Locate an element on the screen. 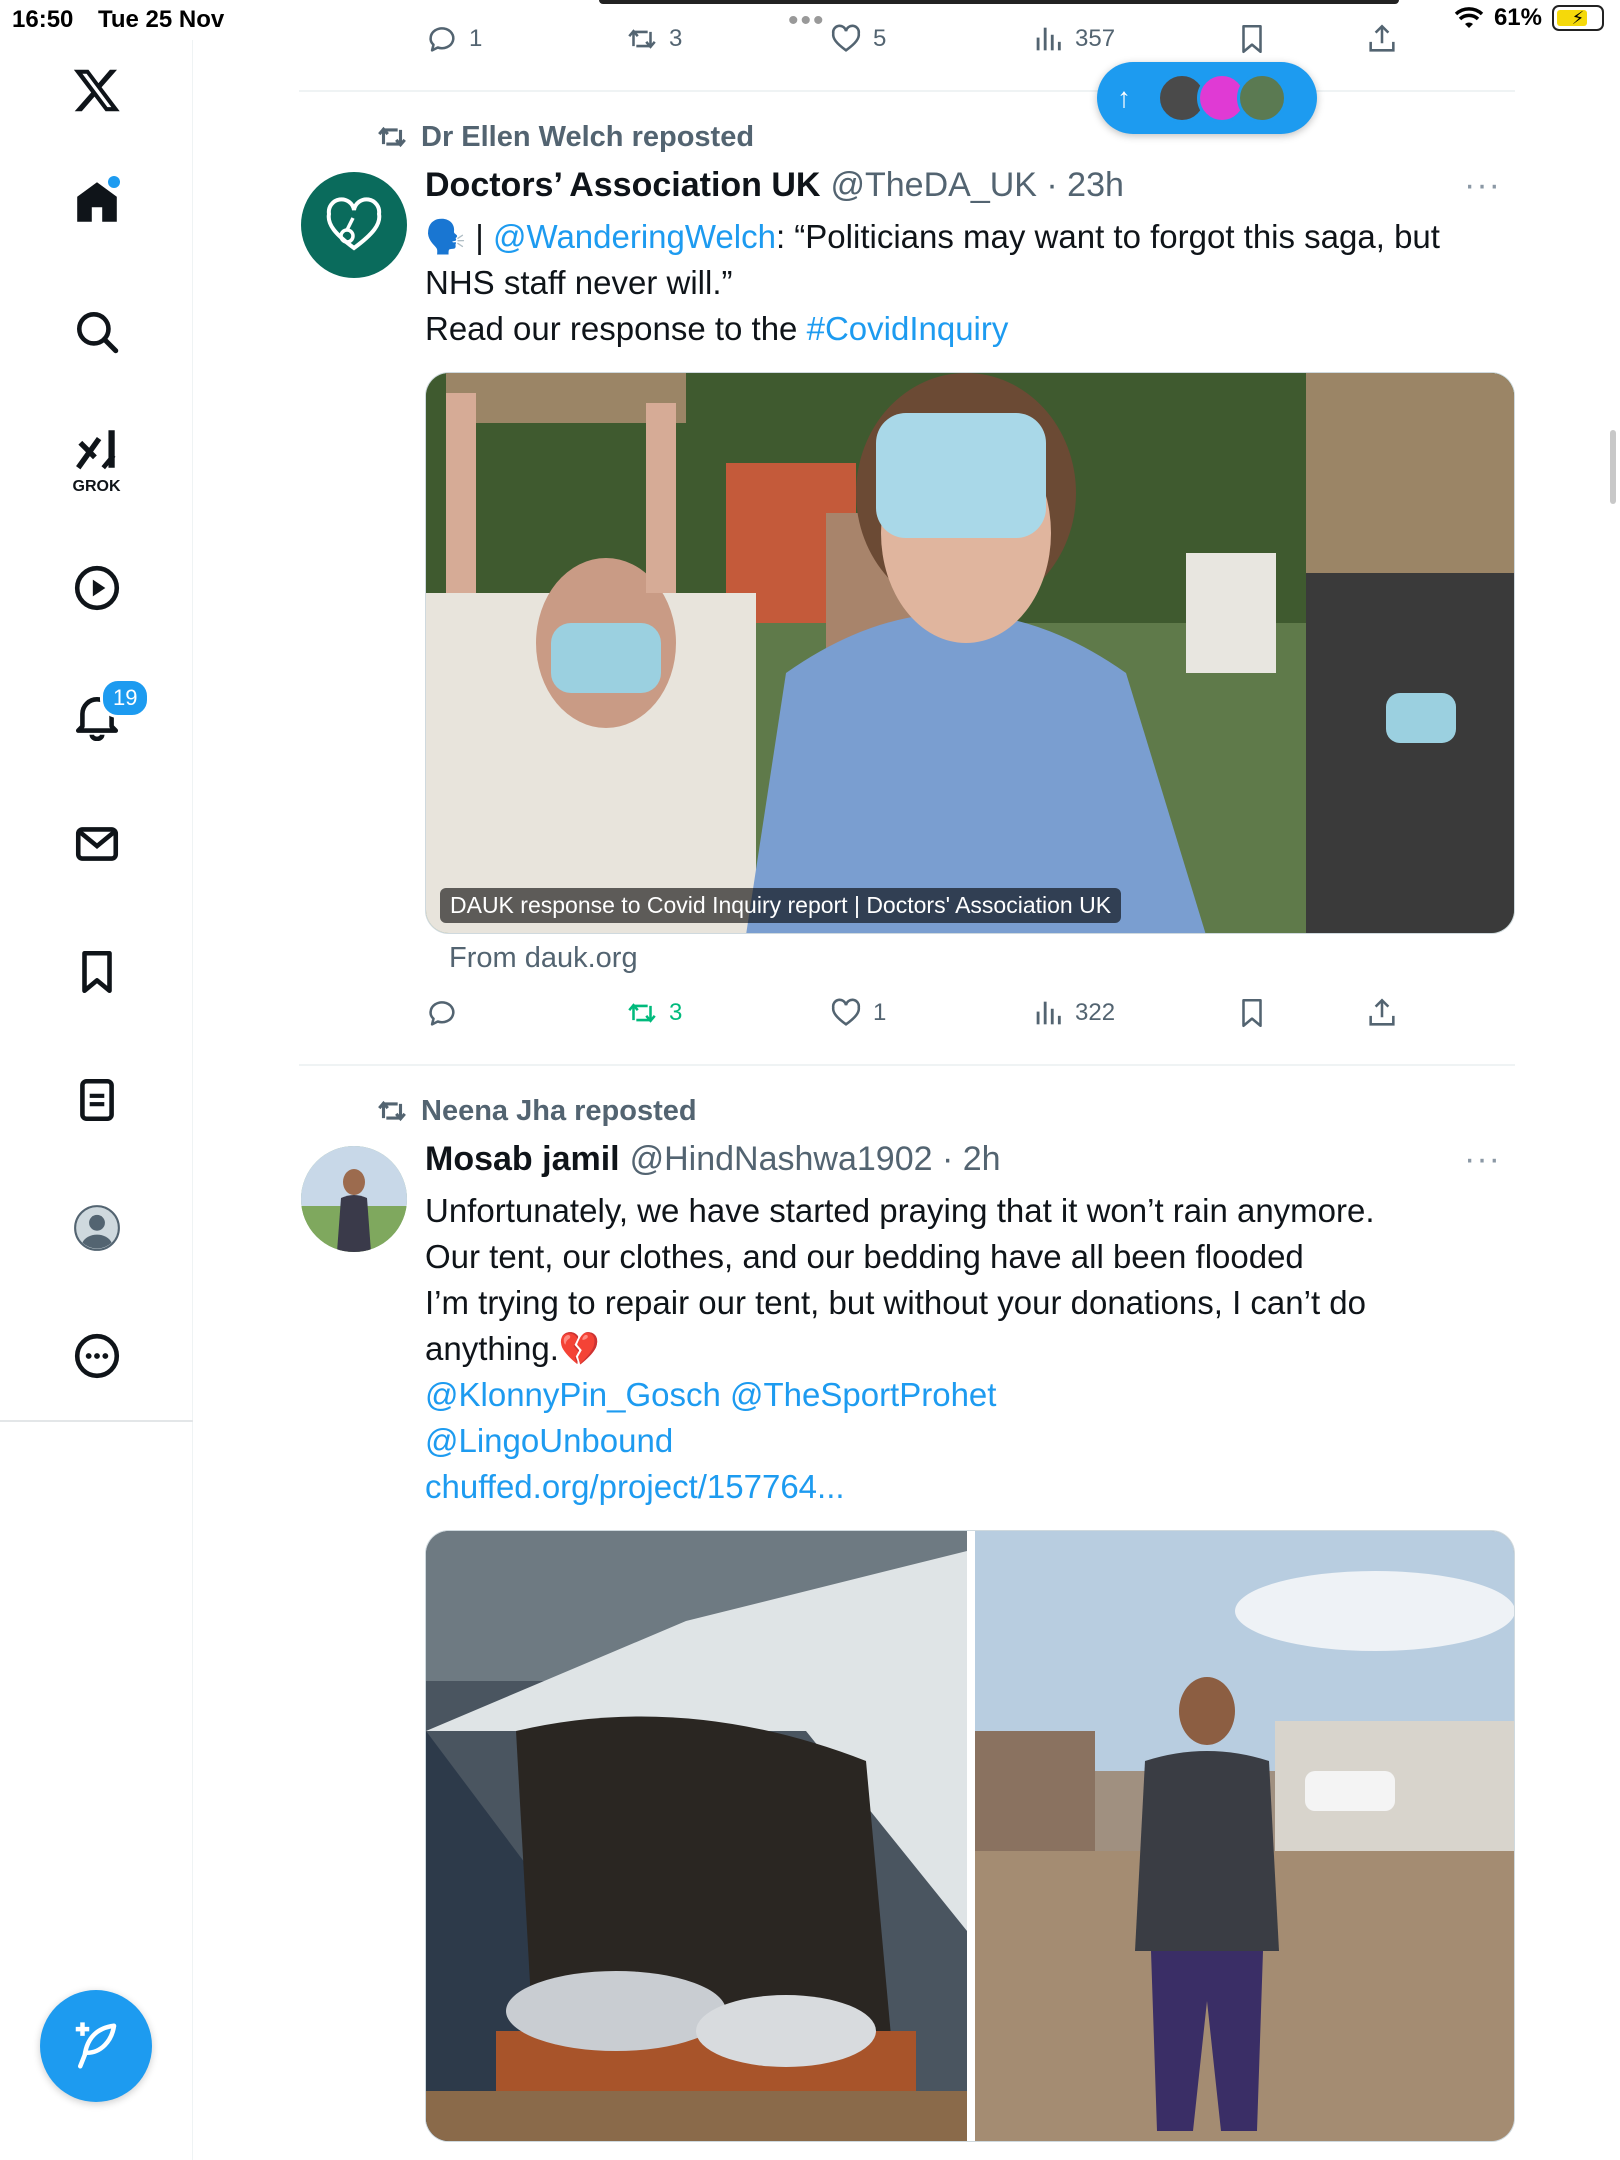  sidebar-item-profile is located at coordinates (96, 1228).